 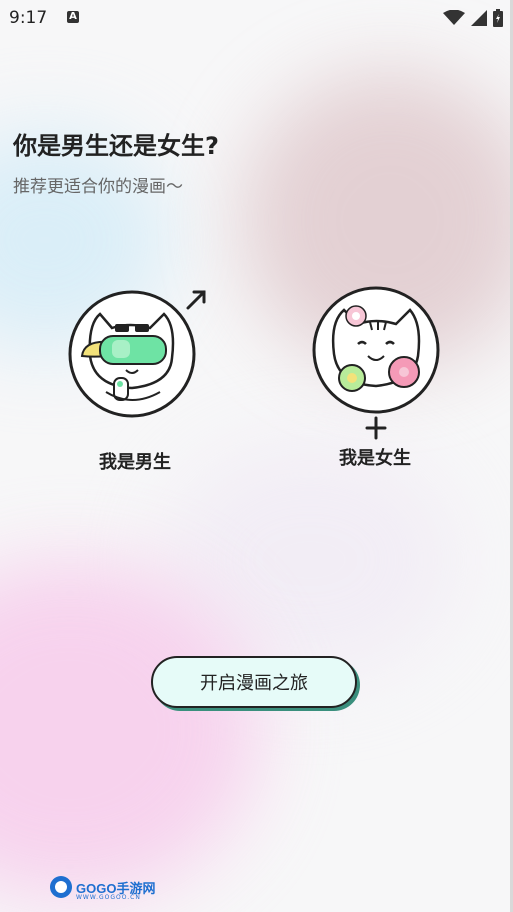 I want to click on female-label: 我是女生, so click(x=375, y=457).